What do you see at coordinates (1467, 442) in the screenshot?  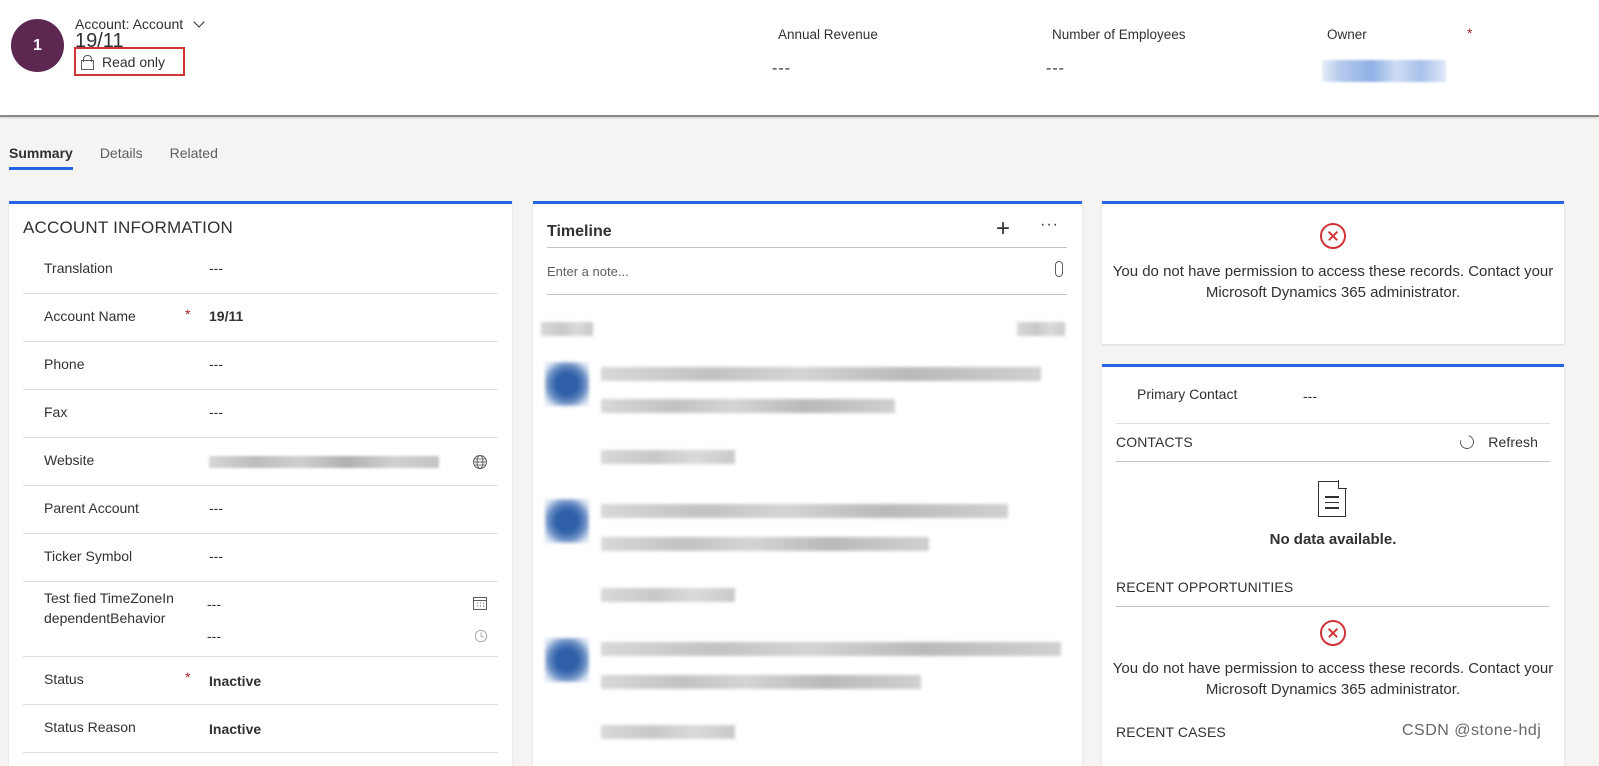 I see `refresh-icon` at bounding box center [1467, 442].